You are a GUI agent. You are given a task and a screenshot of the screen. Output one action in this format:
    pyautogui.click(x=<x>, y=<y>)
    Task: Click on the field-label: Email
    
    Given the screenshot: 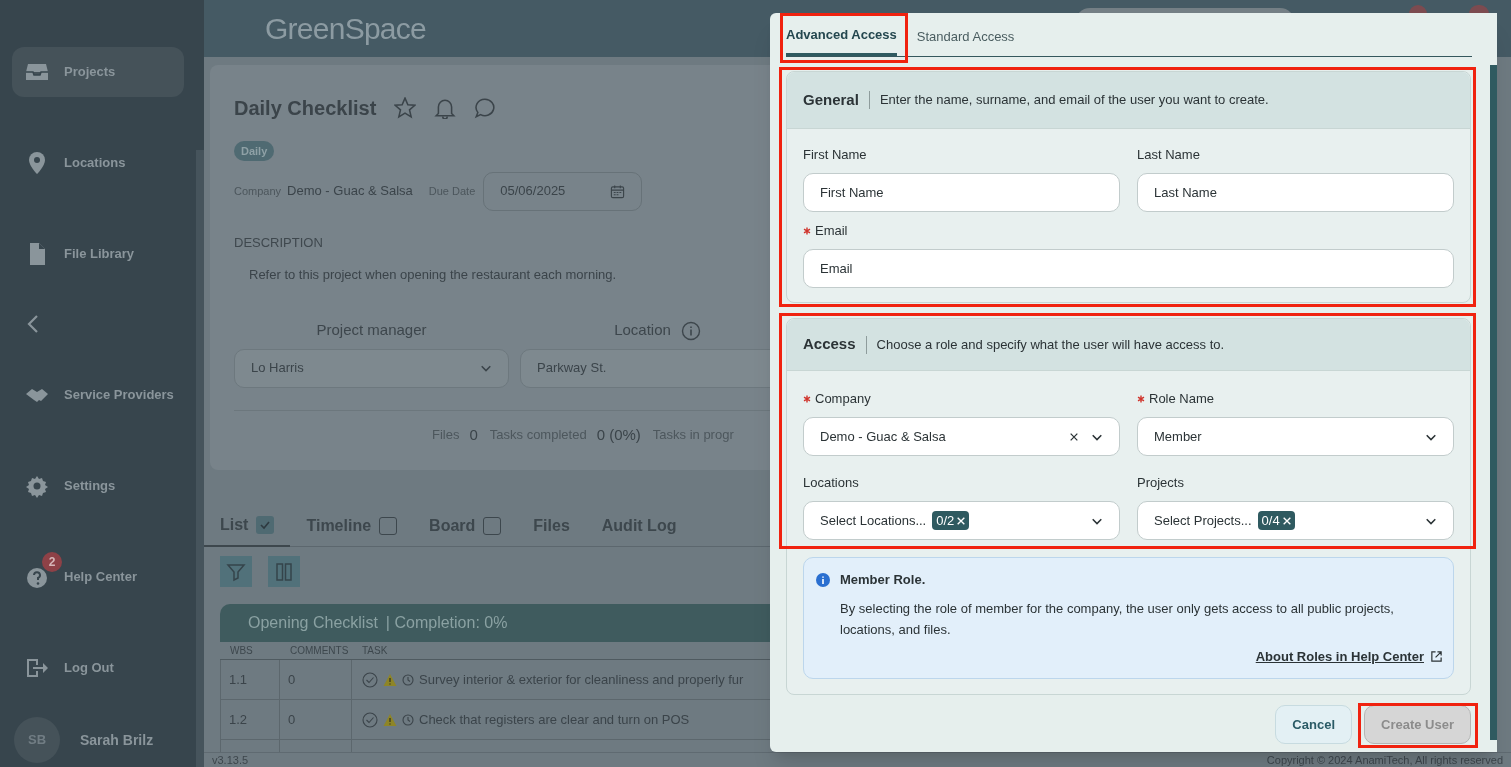 What is the action you would take?
    pyautogui.click(x=831, y=231)
    